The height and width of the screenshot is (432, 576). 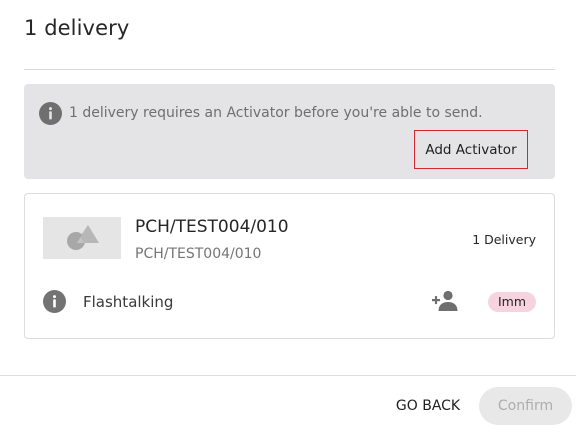 I want to click on dialog-title: 1 delivery, so click(x=77, y=28).